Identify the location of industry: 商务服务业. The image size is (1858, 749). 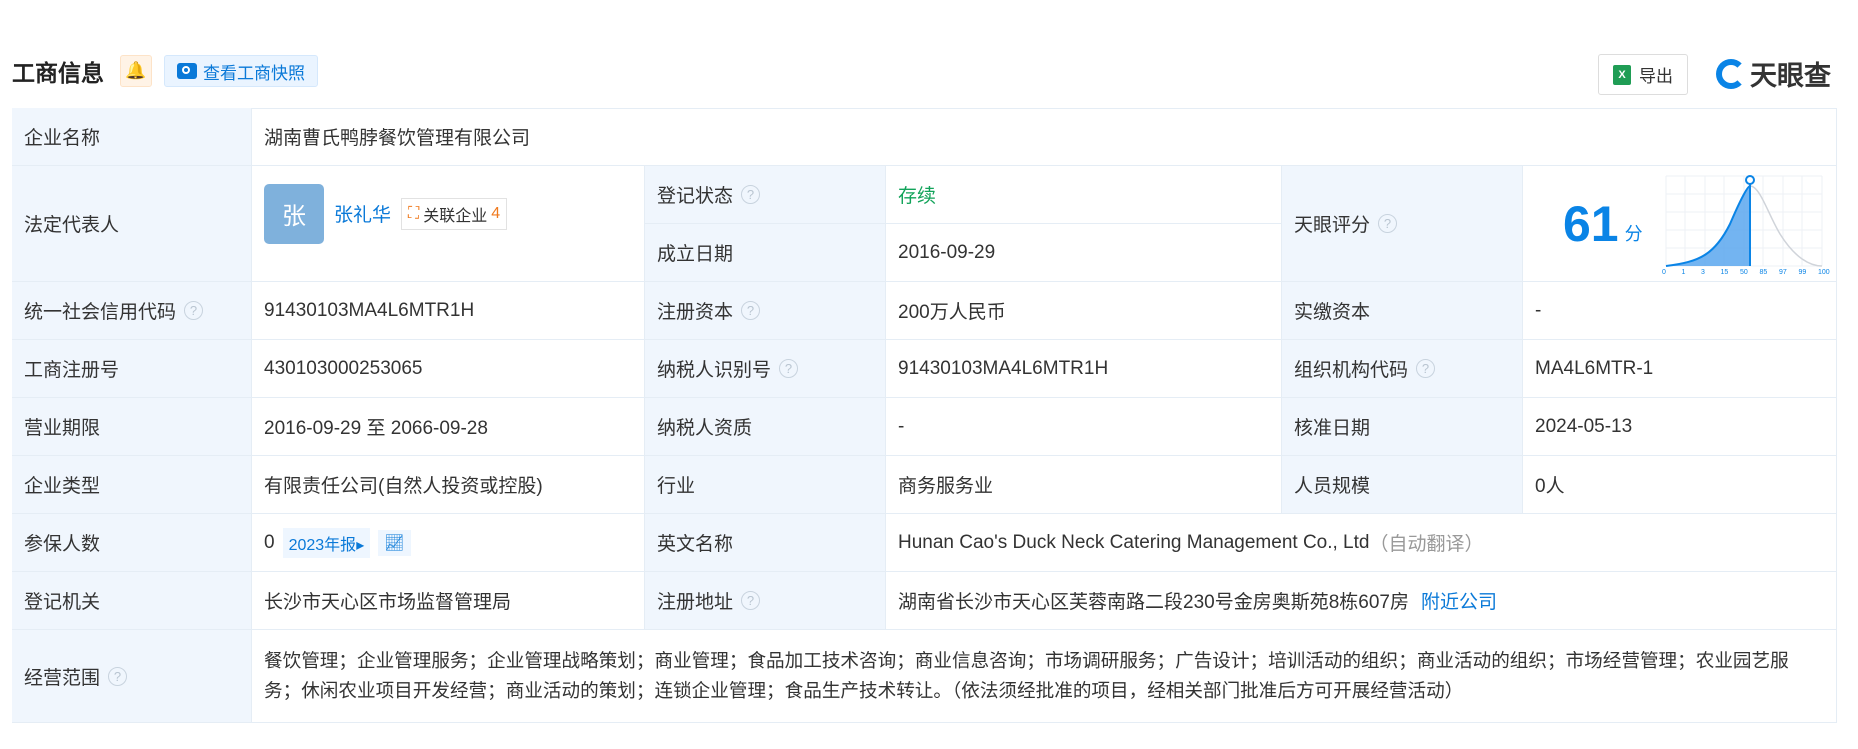
(1084, 485).